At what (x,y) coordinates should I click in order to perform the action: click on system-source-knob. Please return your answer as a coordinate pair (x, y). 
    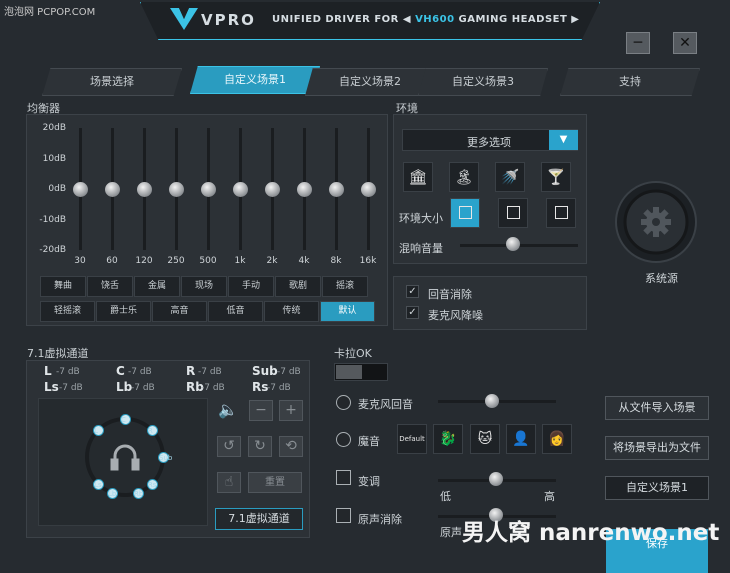
    Looking at the image, I should click on (656, 222).